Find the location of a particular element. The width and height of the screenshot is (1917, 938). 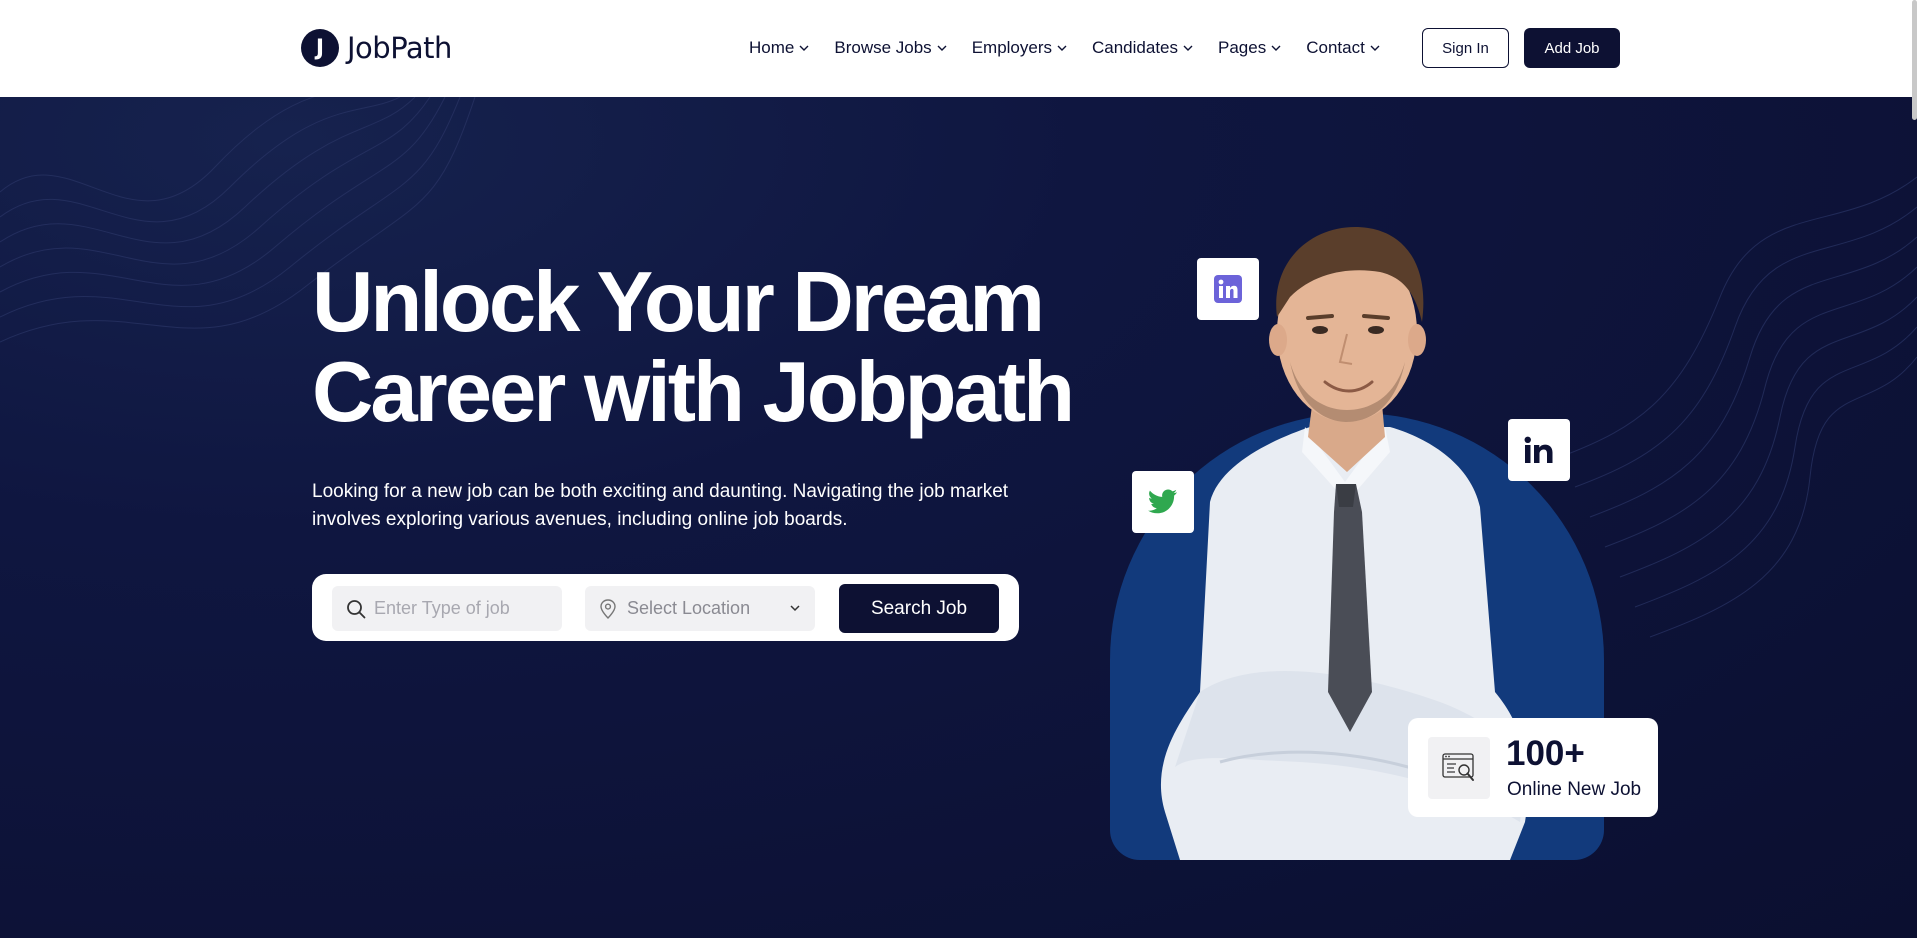

nav-label: Candidates is located at coordinates (1135, 47).